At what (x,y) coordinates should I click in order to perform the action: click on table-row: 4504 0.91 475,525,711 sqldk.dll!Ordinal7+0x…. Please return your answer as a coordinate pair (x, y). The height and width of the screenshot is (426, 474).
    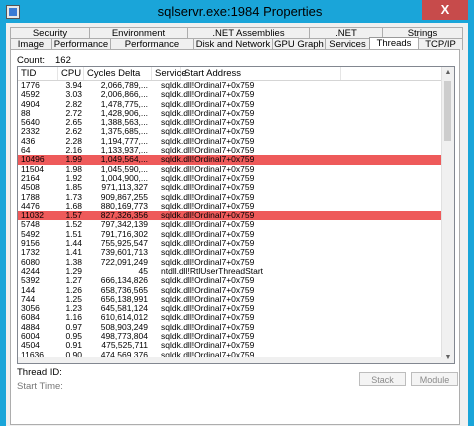
    Looking at the image, I should click on (230, 345).